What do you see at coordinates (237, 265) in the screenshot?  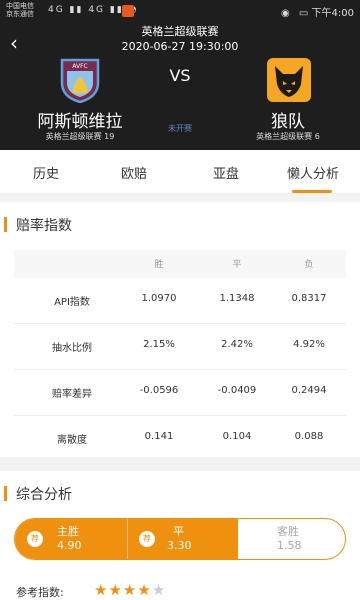 I see `col-header-draw: 平` at bounding box center [237, 265].